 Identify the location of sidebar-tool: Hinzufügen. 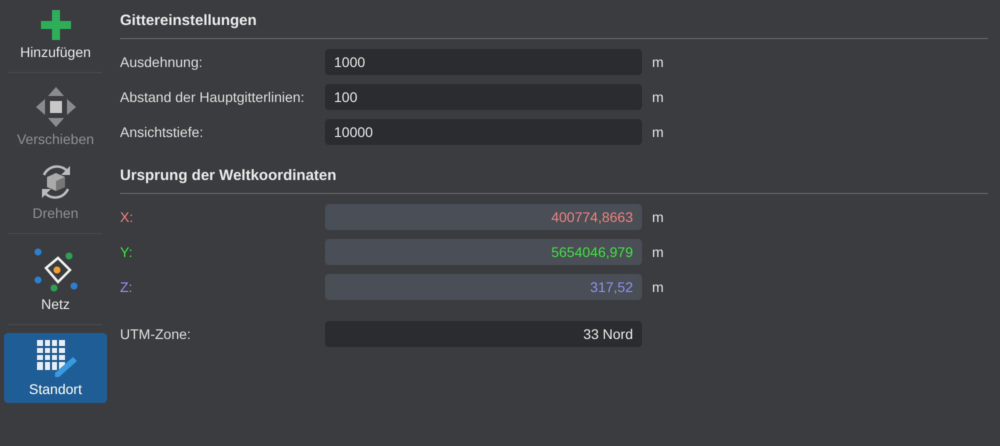
(55, 35).